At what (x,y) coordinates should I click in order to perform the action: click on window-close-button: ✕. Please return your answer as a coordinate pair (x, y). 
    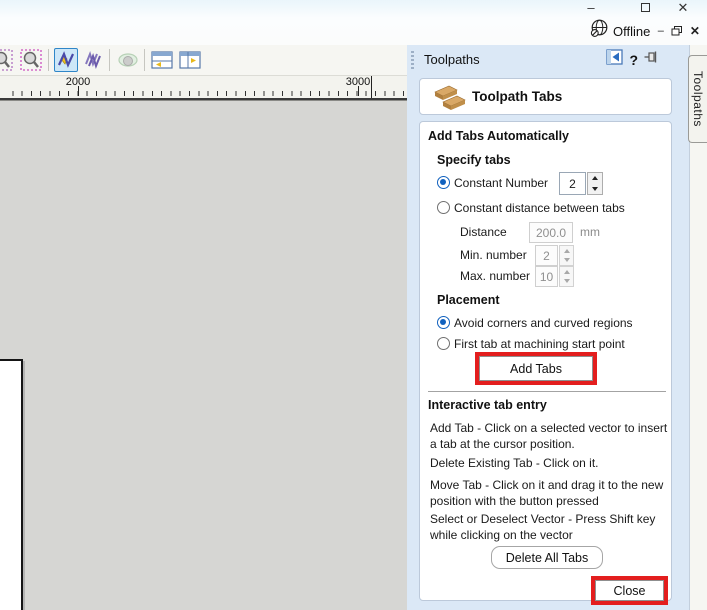
    Looking at the image, I should click on (683, 7).